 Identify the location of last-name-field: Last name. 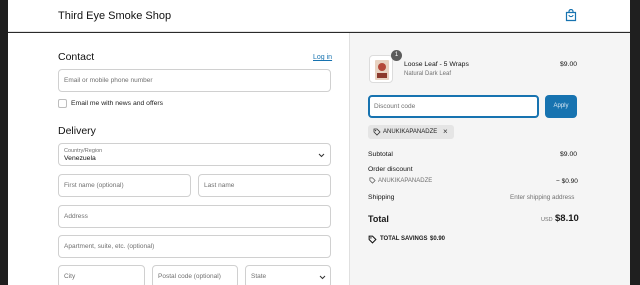
(264, 185).